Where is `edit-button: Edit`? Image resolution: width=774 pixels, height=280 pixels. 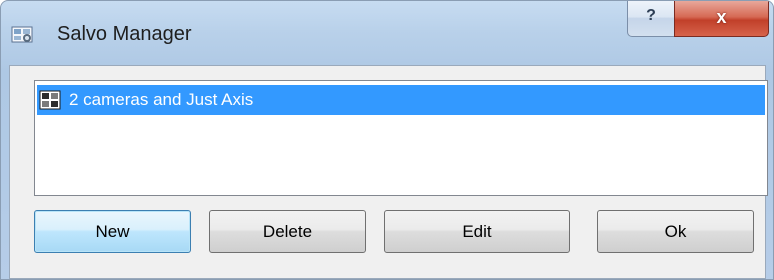
edit-button: Edit is located at coordinates (477, 231).